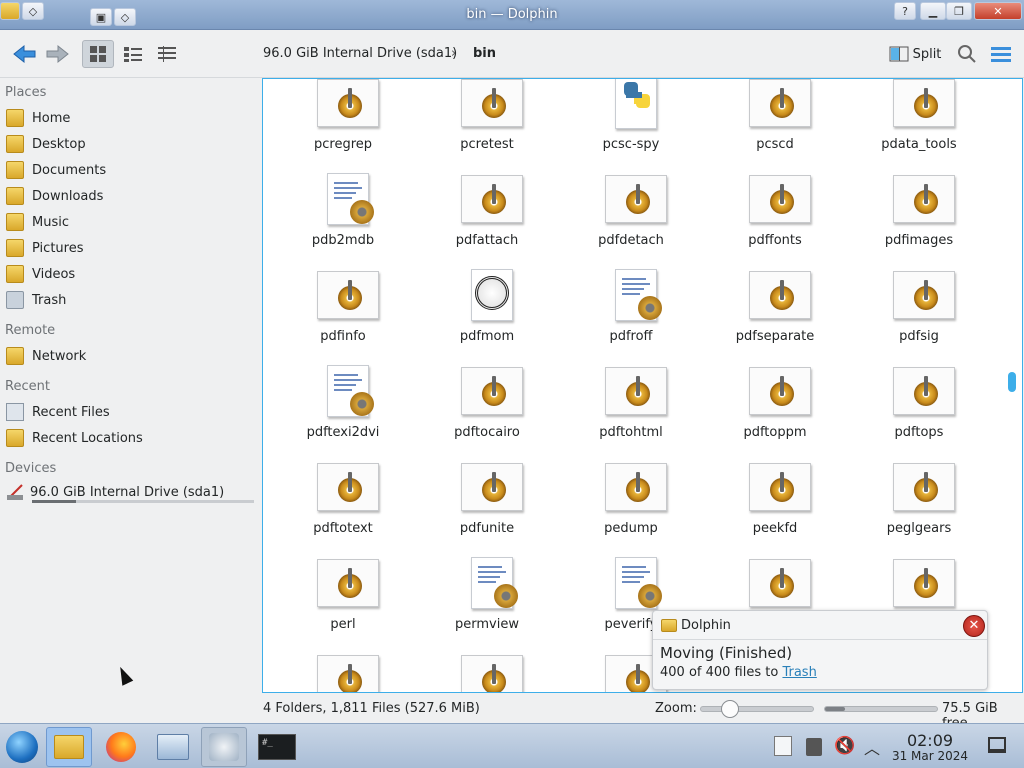  Describe the element at coordinates (919, 336) in the screenshot. I see `file-name: pdfsig` at that location.